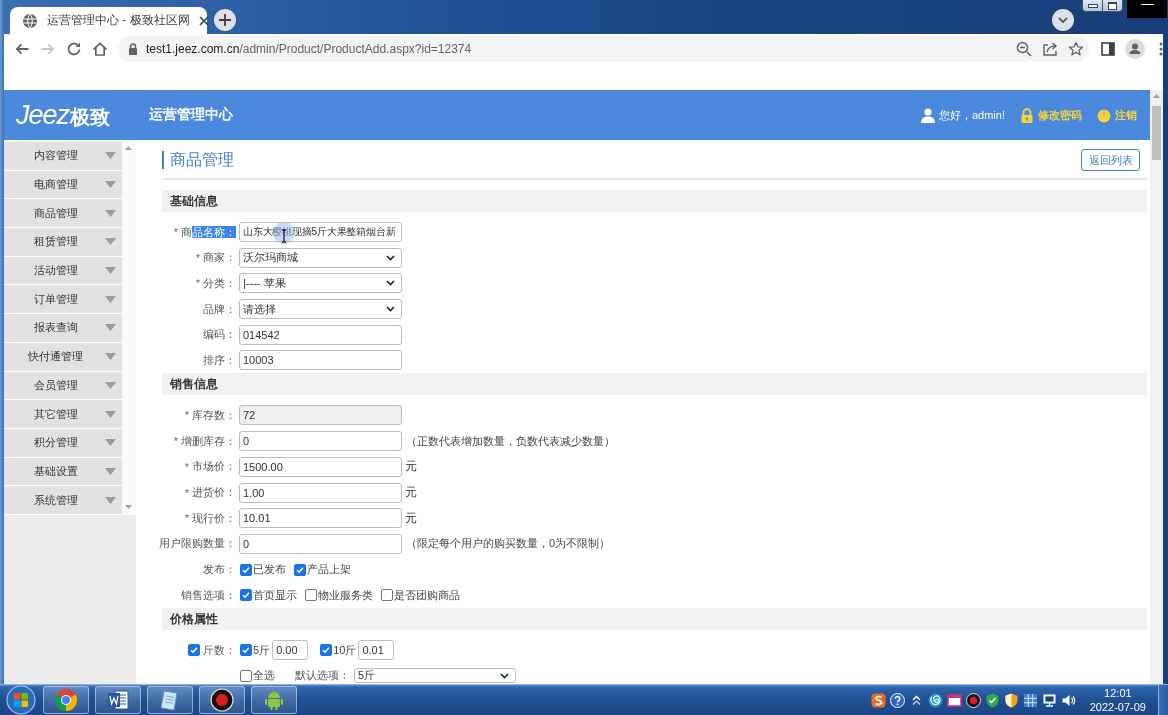  Describe the element at coordinates (63, 185) in the screenshot. I see `sidebar-item: 电商管理` at that location.